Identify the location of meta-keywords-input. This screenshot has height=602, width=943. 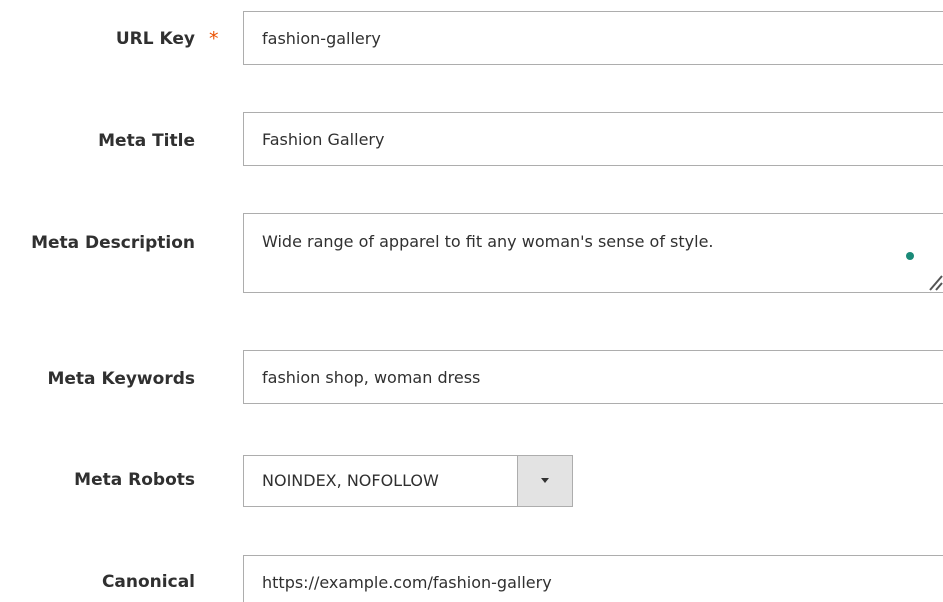
(593, 377).